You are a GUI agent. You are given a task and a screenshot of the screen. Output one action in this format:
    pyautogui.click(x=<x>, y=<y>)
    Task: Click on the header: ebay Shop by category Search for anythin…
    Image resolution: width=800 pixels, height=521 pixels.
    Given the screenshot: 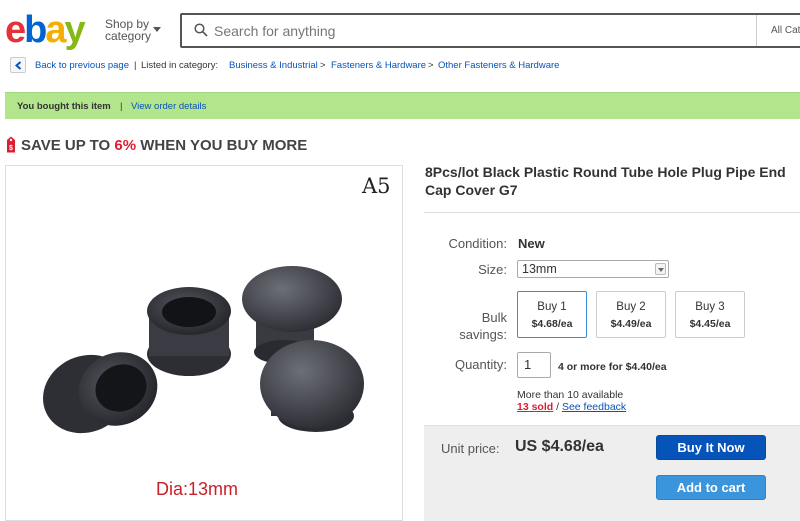 What is the action you would take?
    pyautogui.click(x=400, y=28)
    